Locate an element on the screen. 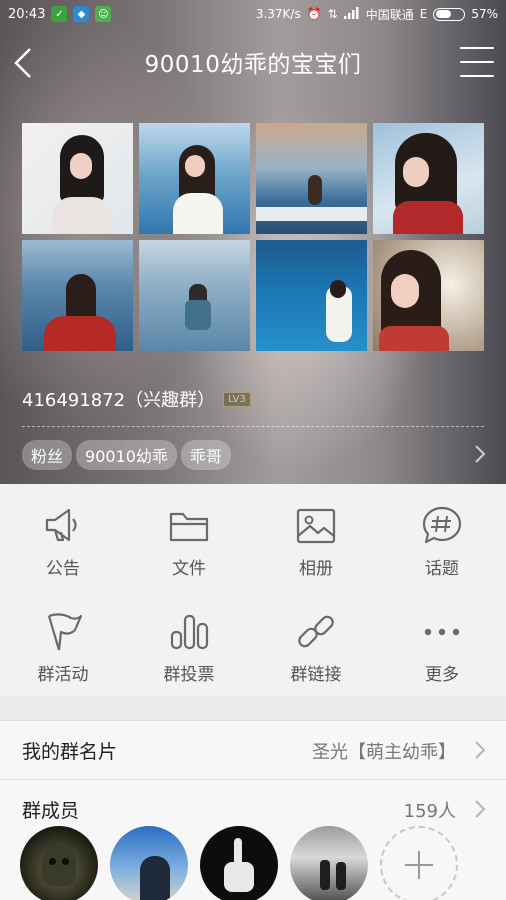 The width and height of the screenshot is (506, 900). function-more: 更多 is located at coordinates (442, 647).